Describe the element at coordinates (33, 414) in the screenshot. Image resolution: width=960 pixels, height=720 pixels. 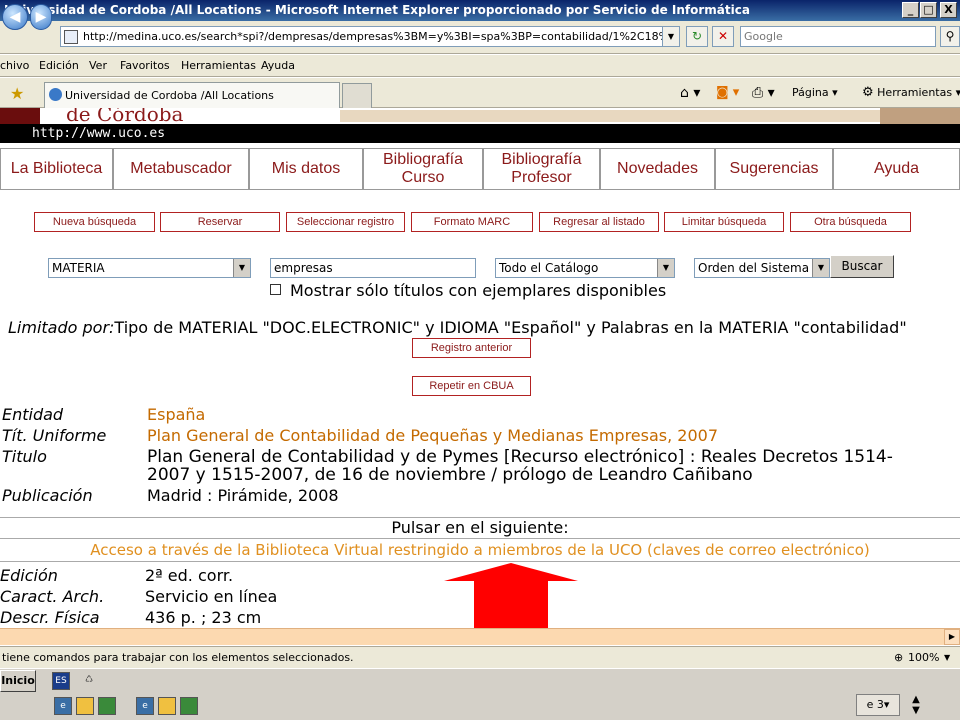
I see `entidad-label: Entidad` at that location.